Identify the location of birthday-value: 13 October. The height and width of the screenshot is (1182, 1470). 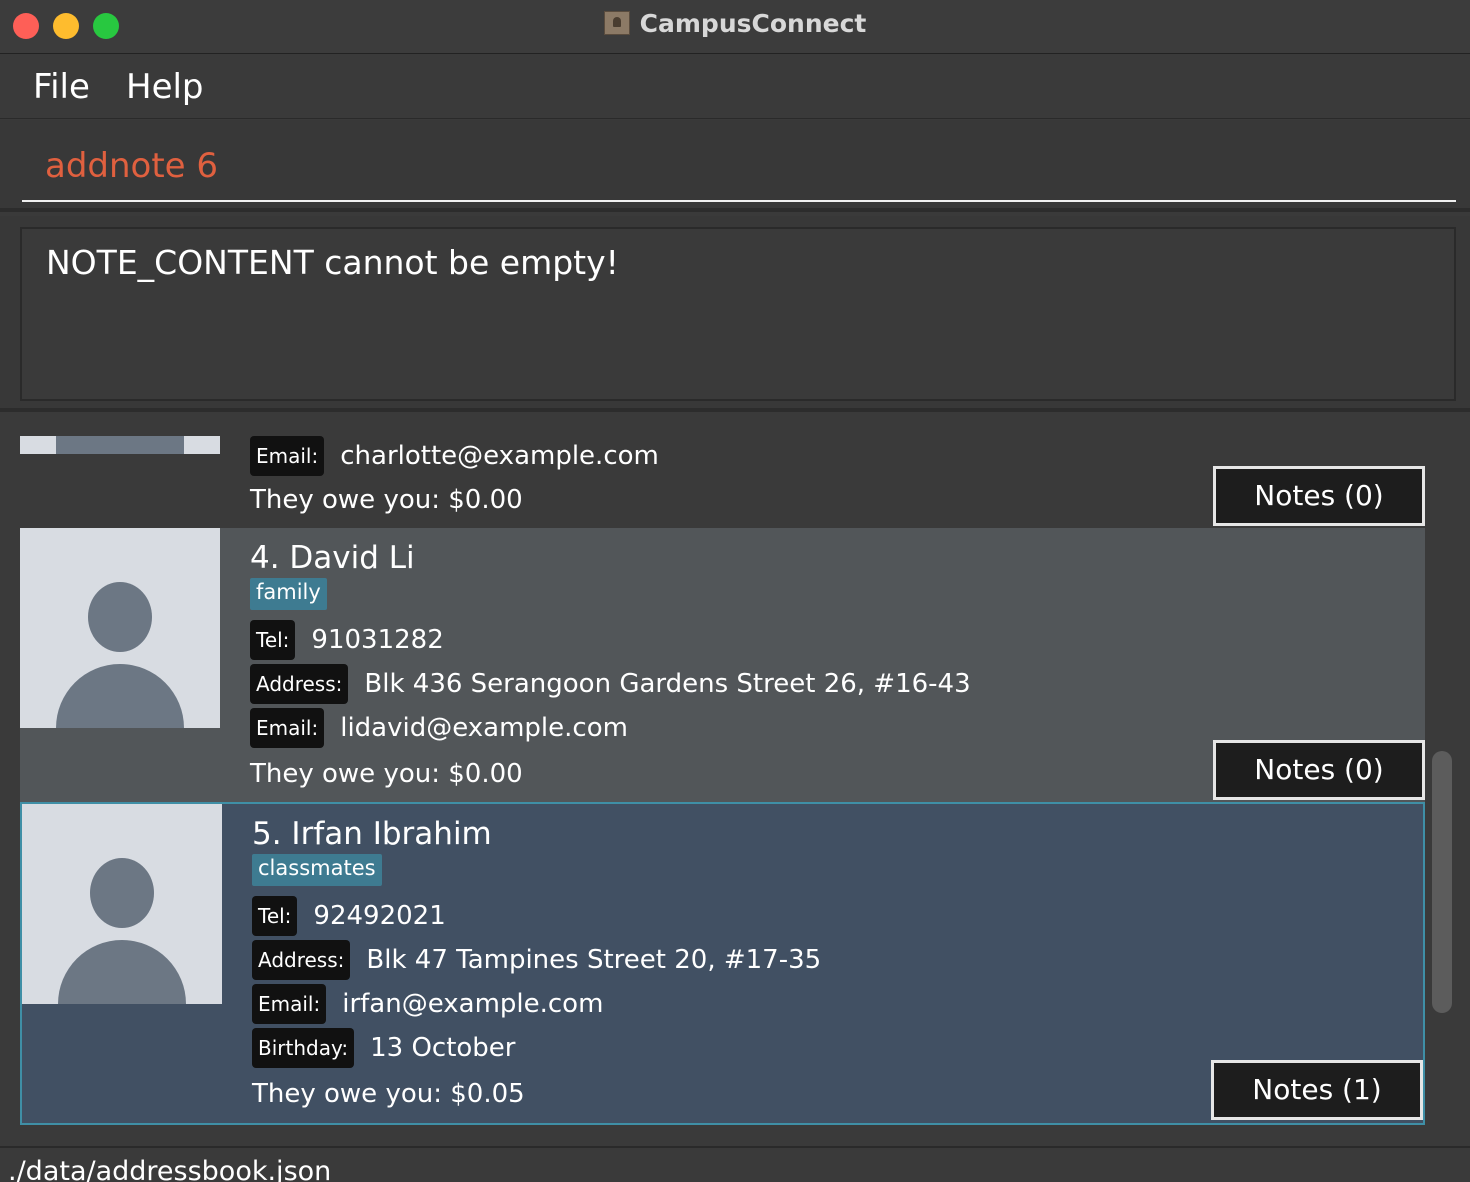
(443, 1048).